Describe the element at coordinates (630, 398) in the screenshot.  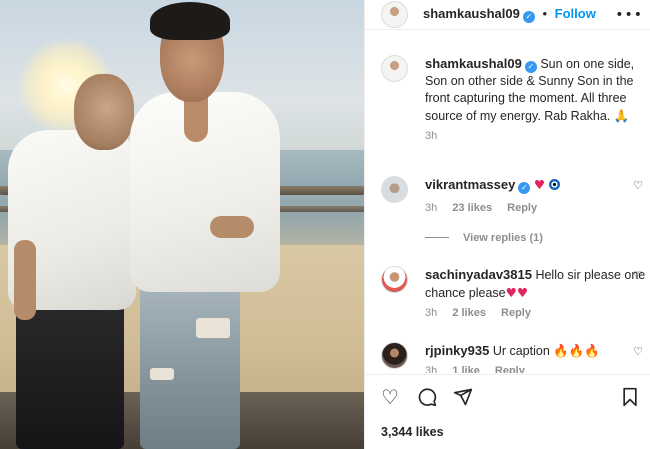
I see `bookmark-icon` at that location.